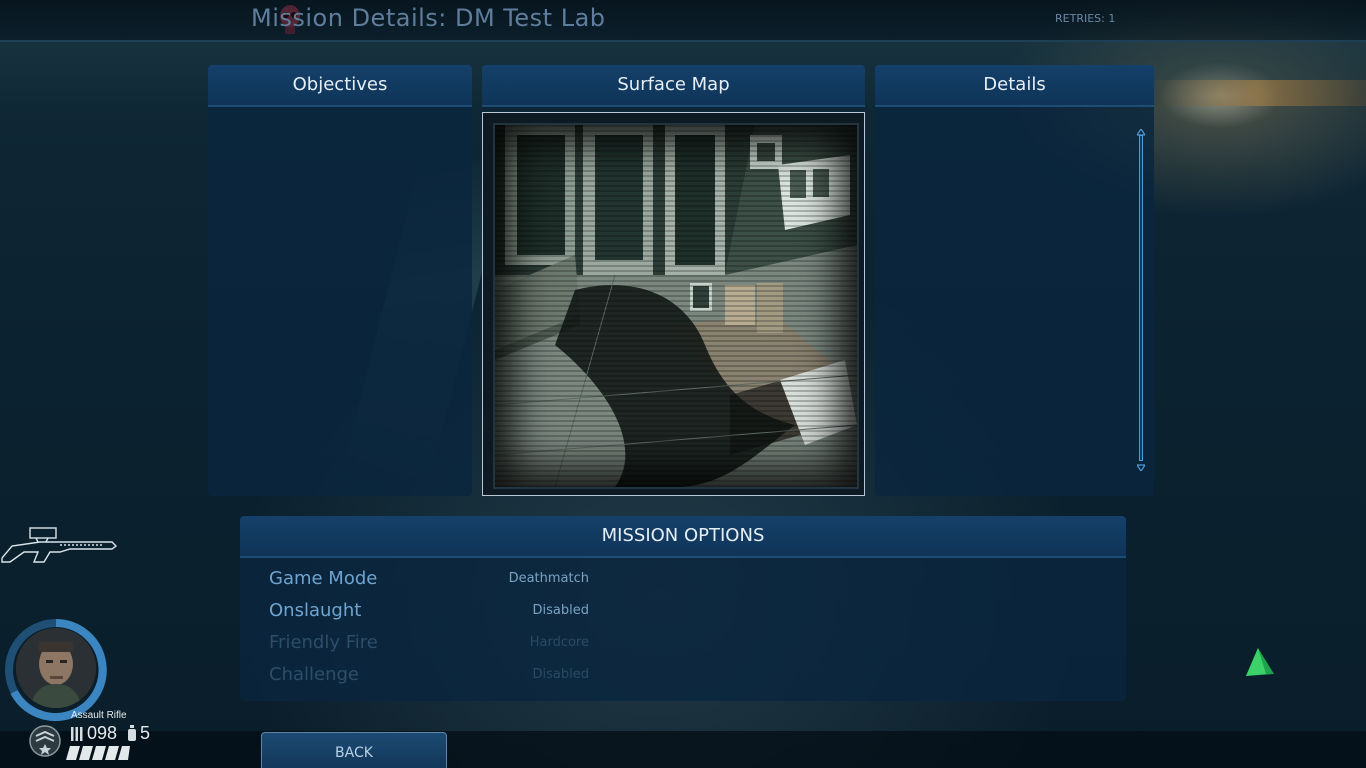  I want to click on option-row-onslaught: Onslaught Disabled, so click(683, 611).